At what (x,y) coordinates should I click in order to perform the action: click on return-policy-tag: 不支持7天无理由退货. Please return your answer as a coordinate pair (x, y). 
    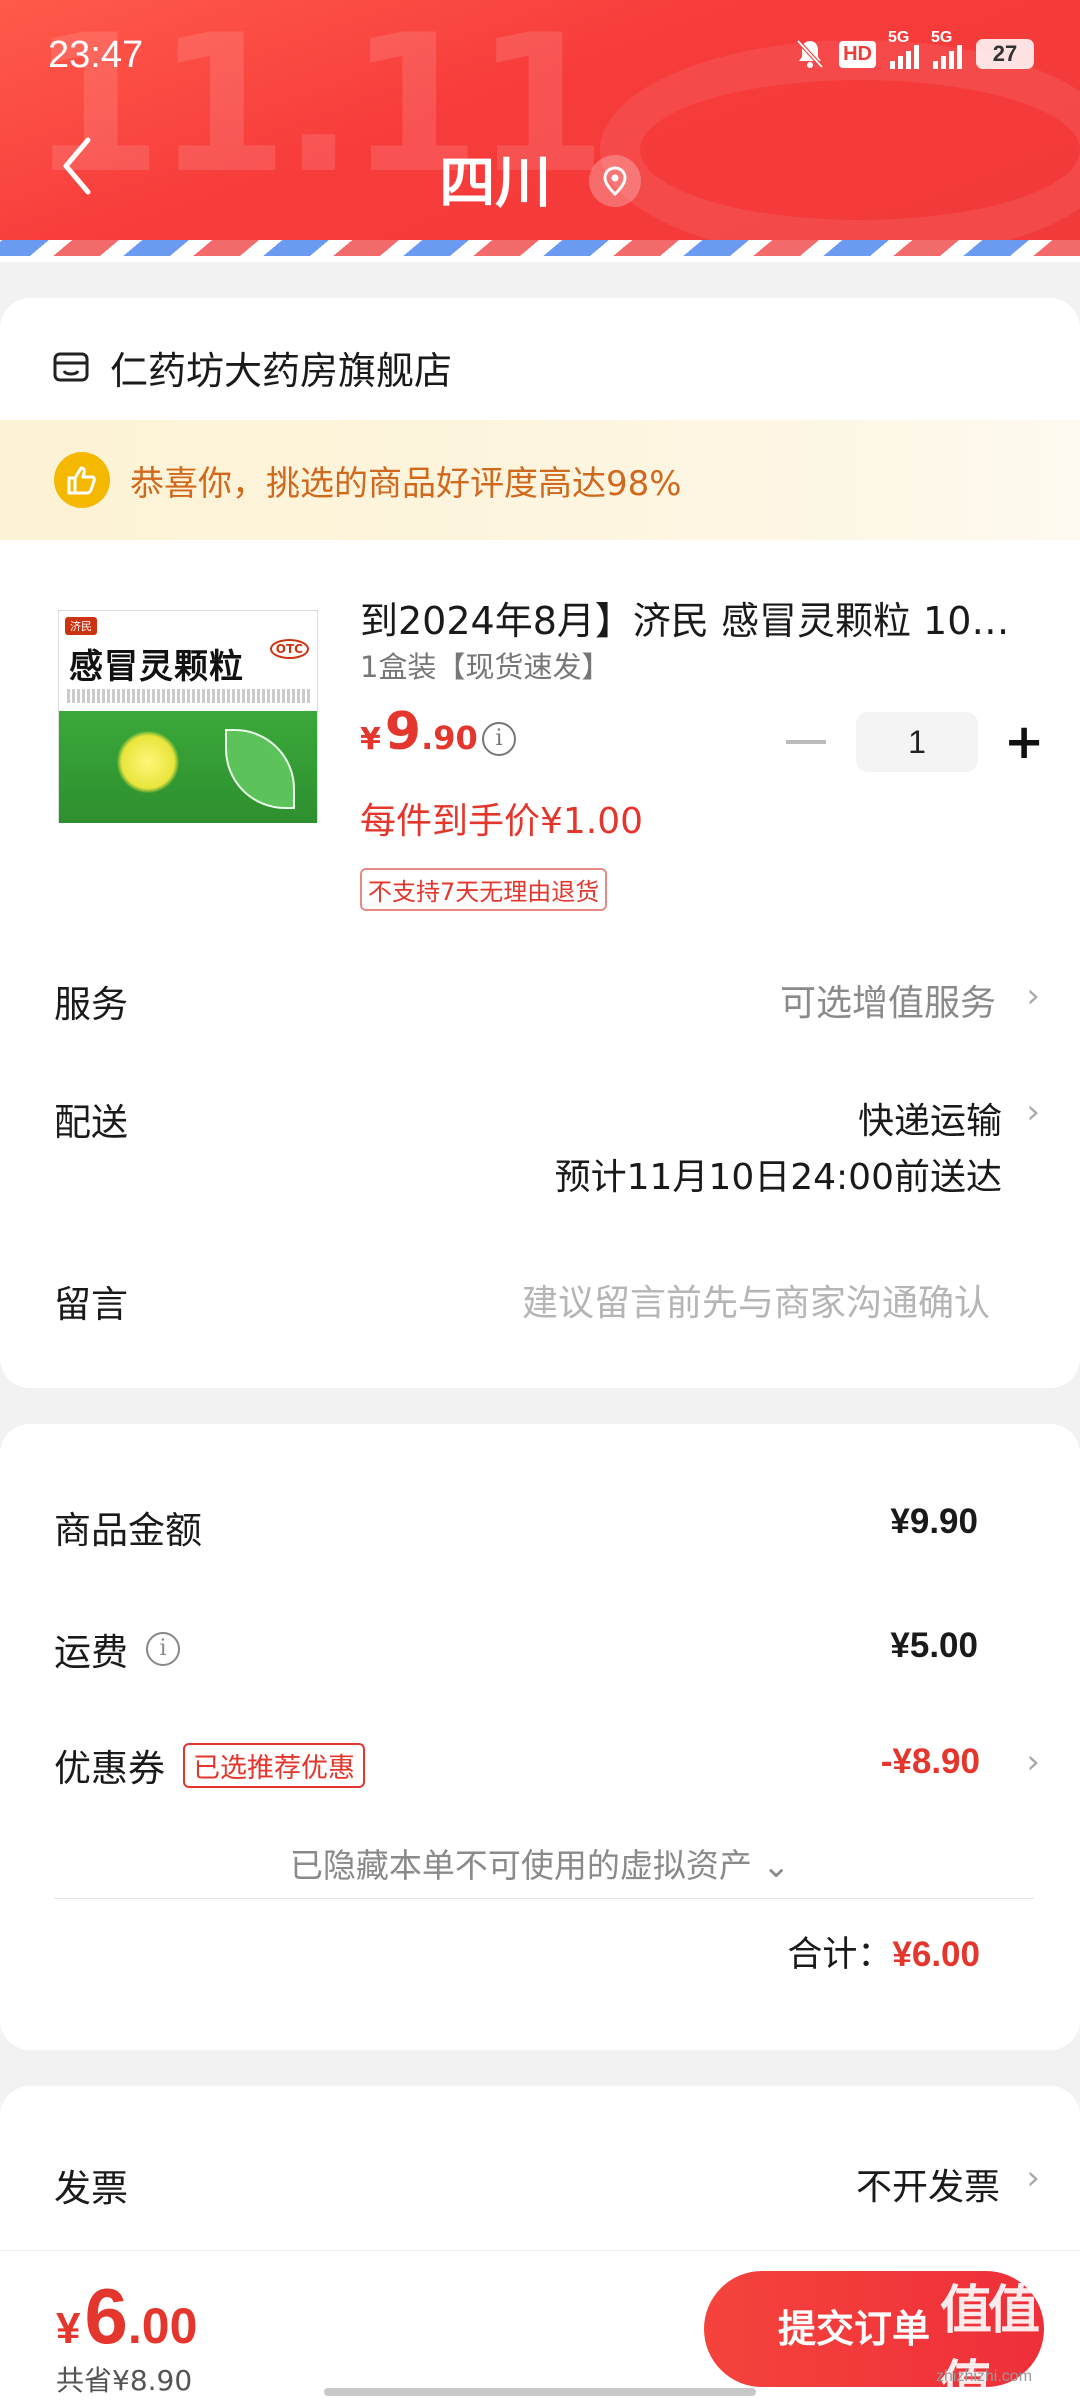
    Looking at the image, I should click on (484, 889).